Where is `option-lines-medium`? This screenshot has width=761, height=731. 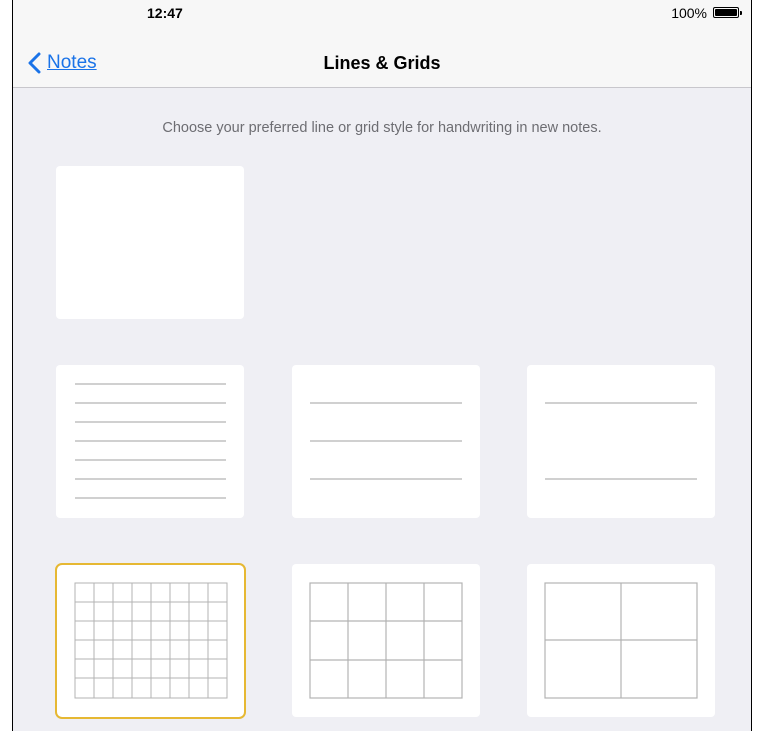
option-lines-medium is located at coordinates (386, 441).